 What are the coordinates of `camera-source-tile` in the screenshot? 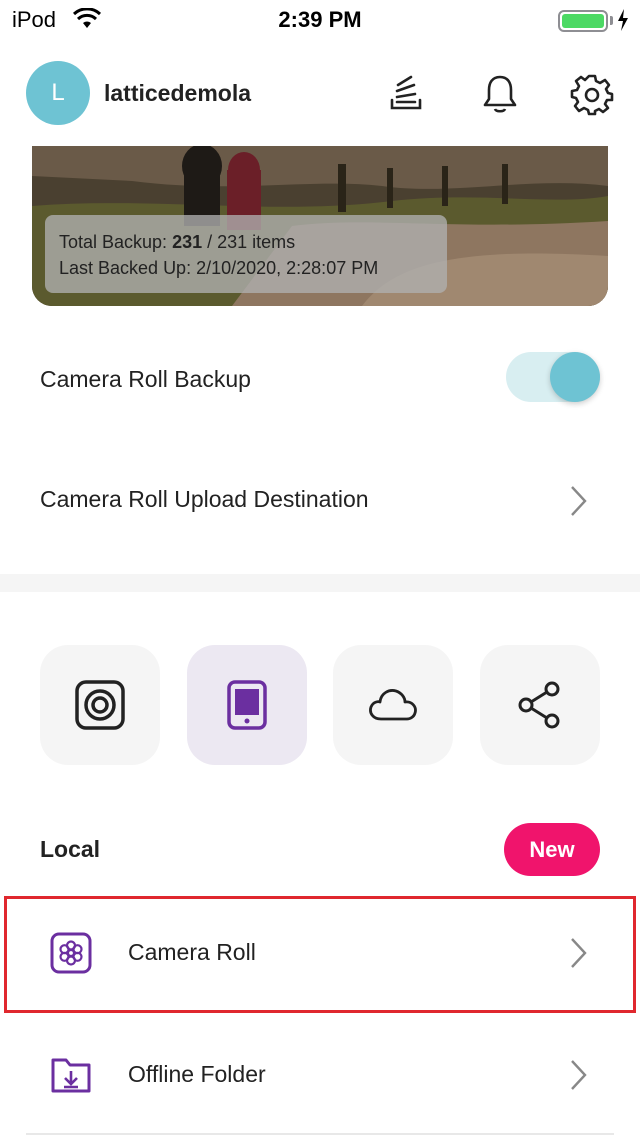 It's located at (100, 705).